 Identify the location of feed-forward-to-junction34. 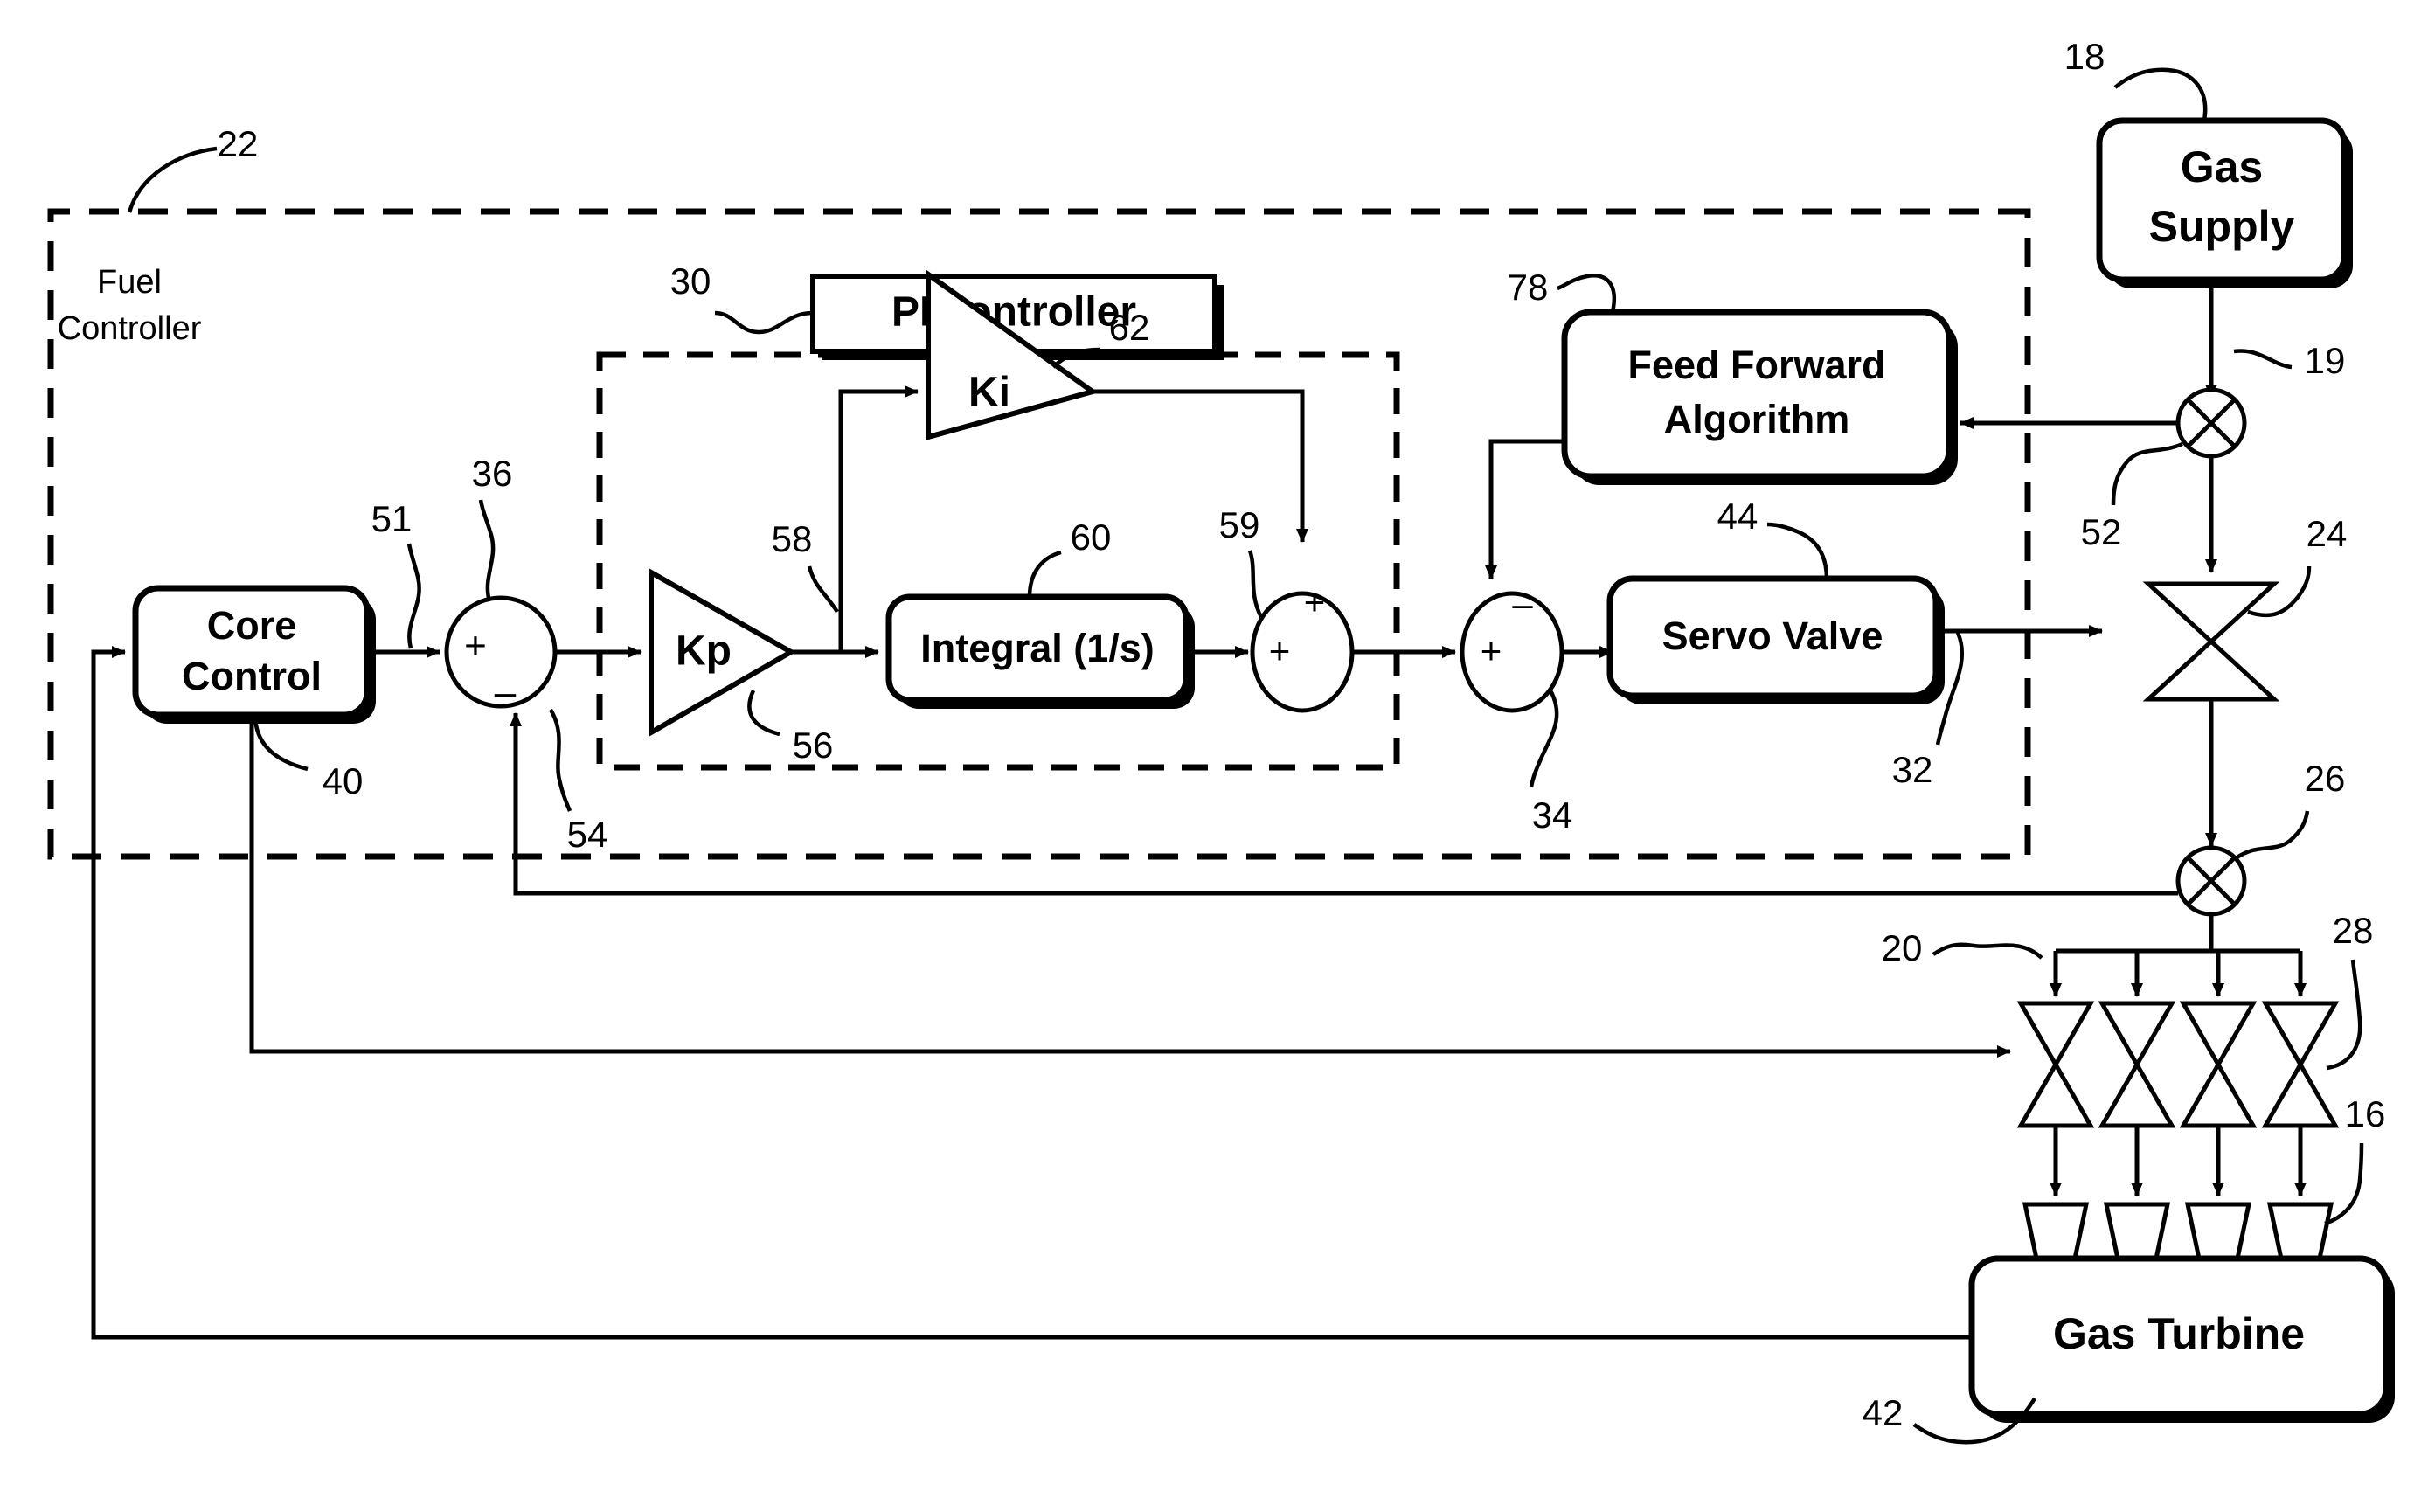
(1524, 509).